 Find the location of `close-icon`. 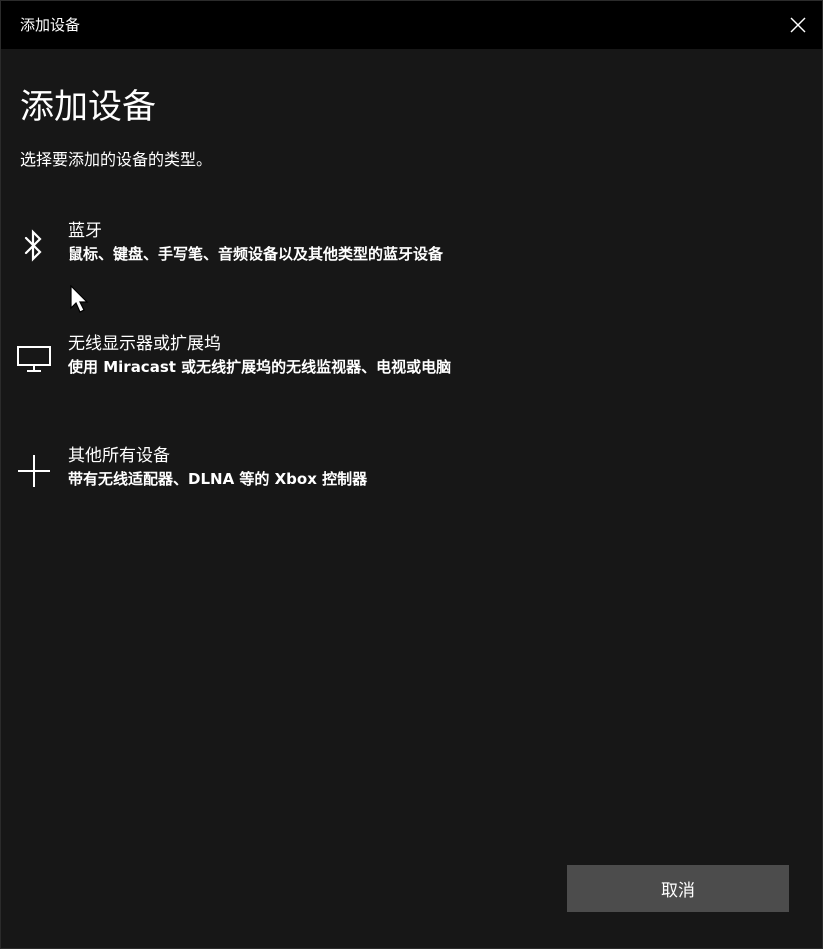

close-icon is located at coordinates (798, 25).